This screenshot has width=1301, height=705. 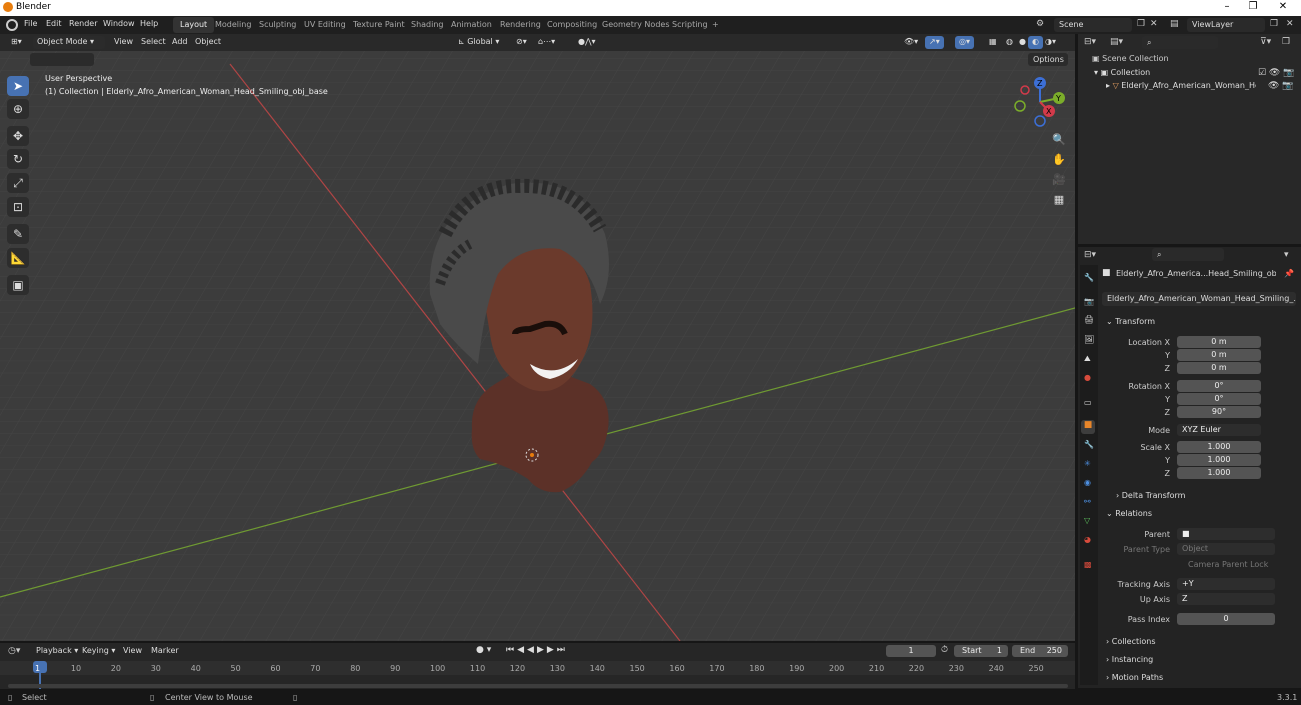 What do you see at coordinates (1219, 460) in the screenshot?
I see `scale-y-field: 1.000` at bounding box center [1219, 460].